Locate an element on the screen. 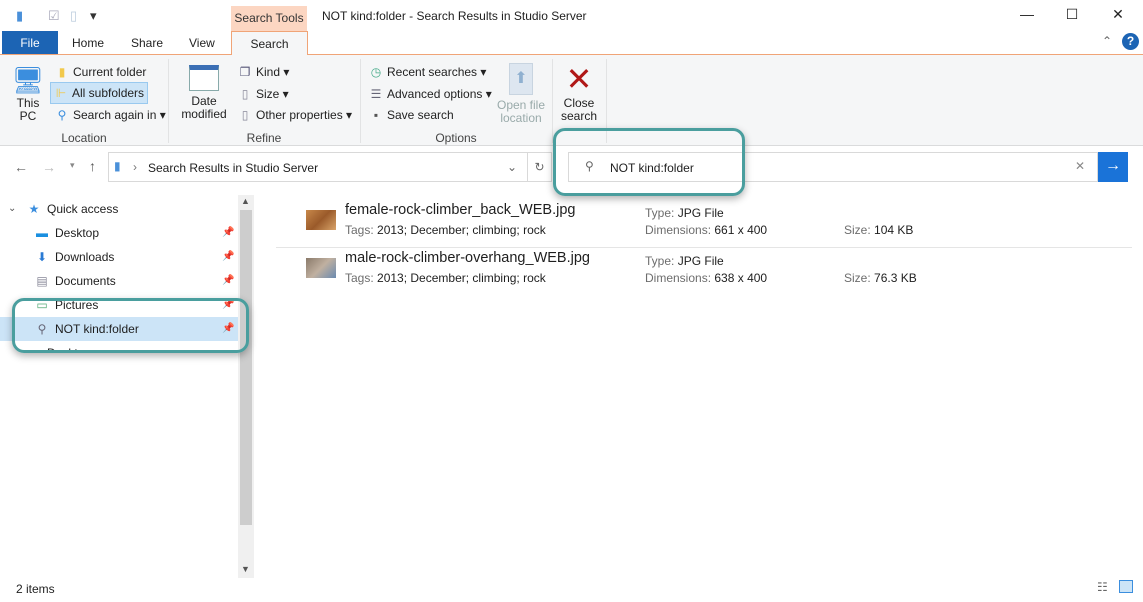 This screenshot has height=602, width=1143. clear-search-icon: ✕ is located at coordinates (1080, 166).